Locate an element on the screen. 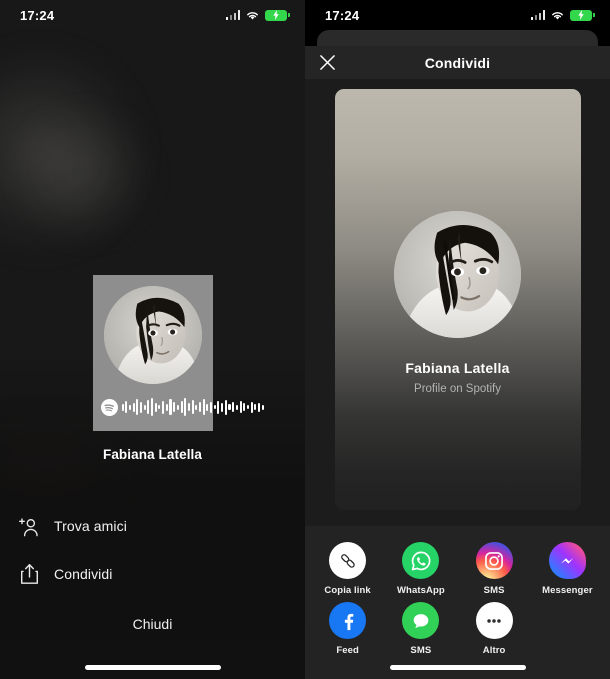  share-option-label: Altro is located at coordinates (494, 650).